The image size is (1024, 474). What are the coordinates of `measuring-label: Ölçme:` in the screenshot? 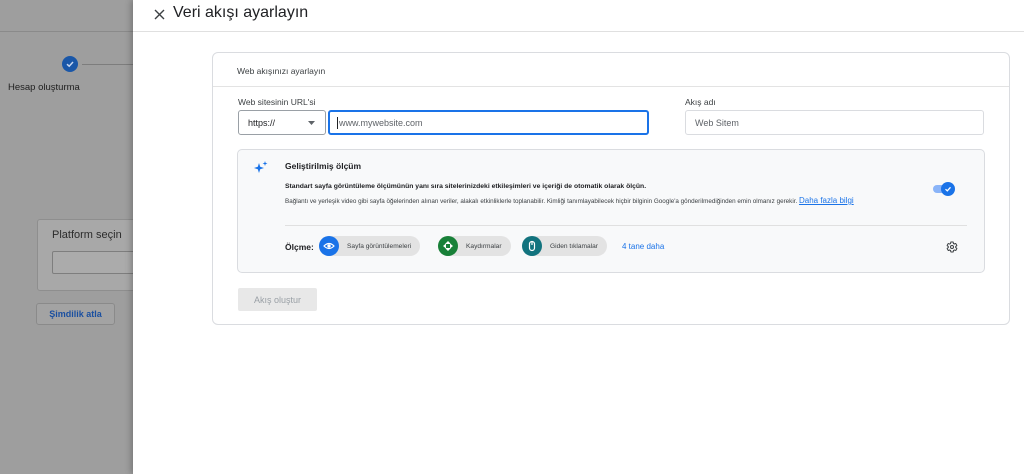 It's located at (299, 247).